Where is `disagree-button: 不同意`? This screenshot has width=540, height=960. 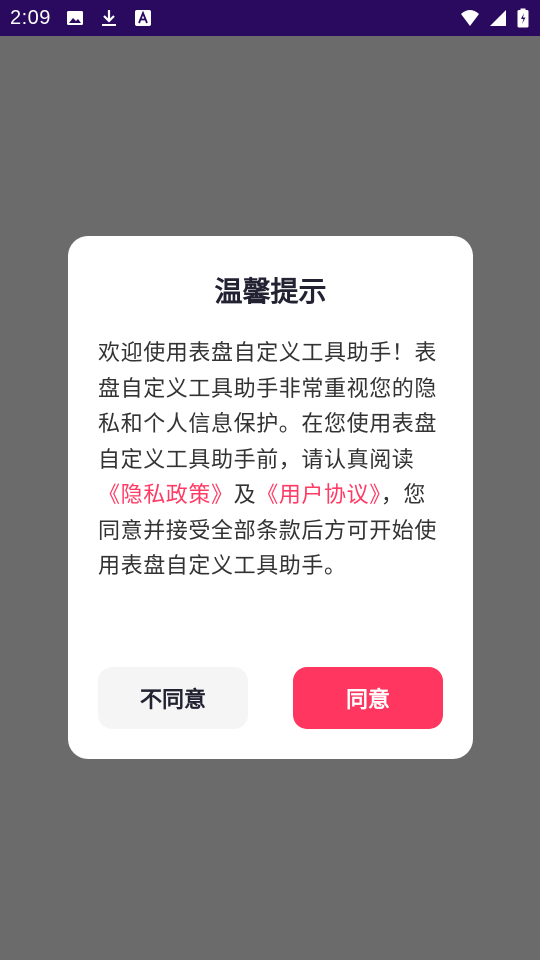 disagree-button: 不同意 is located at coordinates (173, 698).